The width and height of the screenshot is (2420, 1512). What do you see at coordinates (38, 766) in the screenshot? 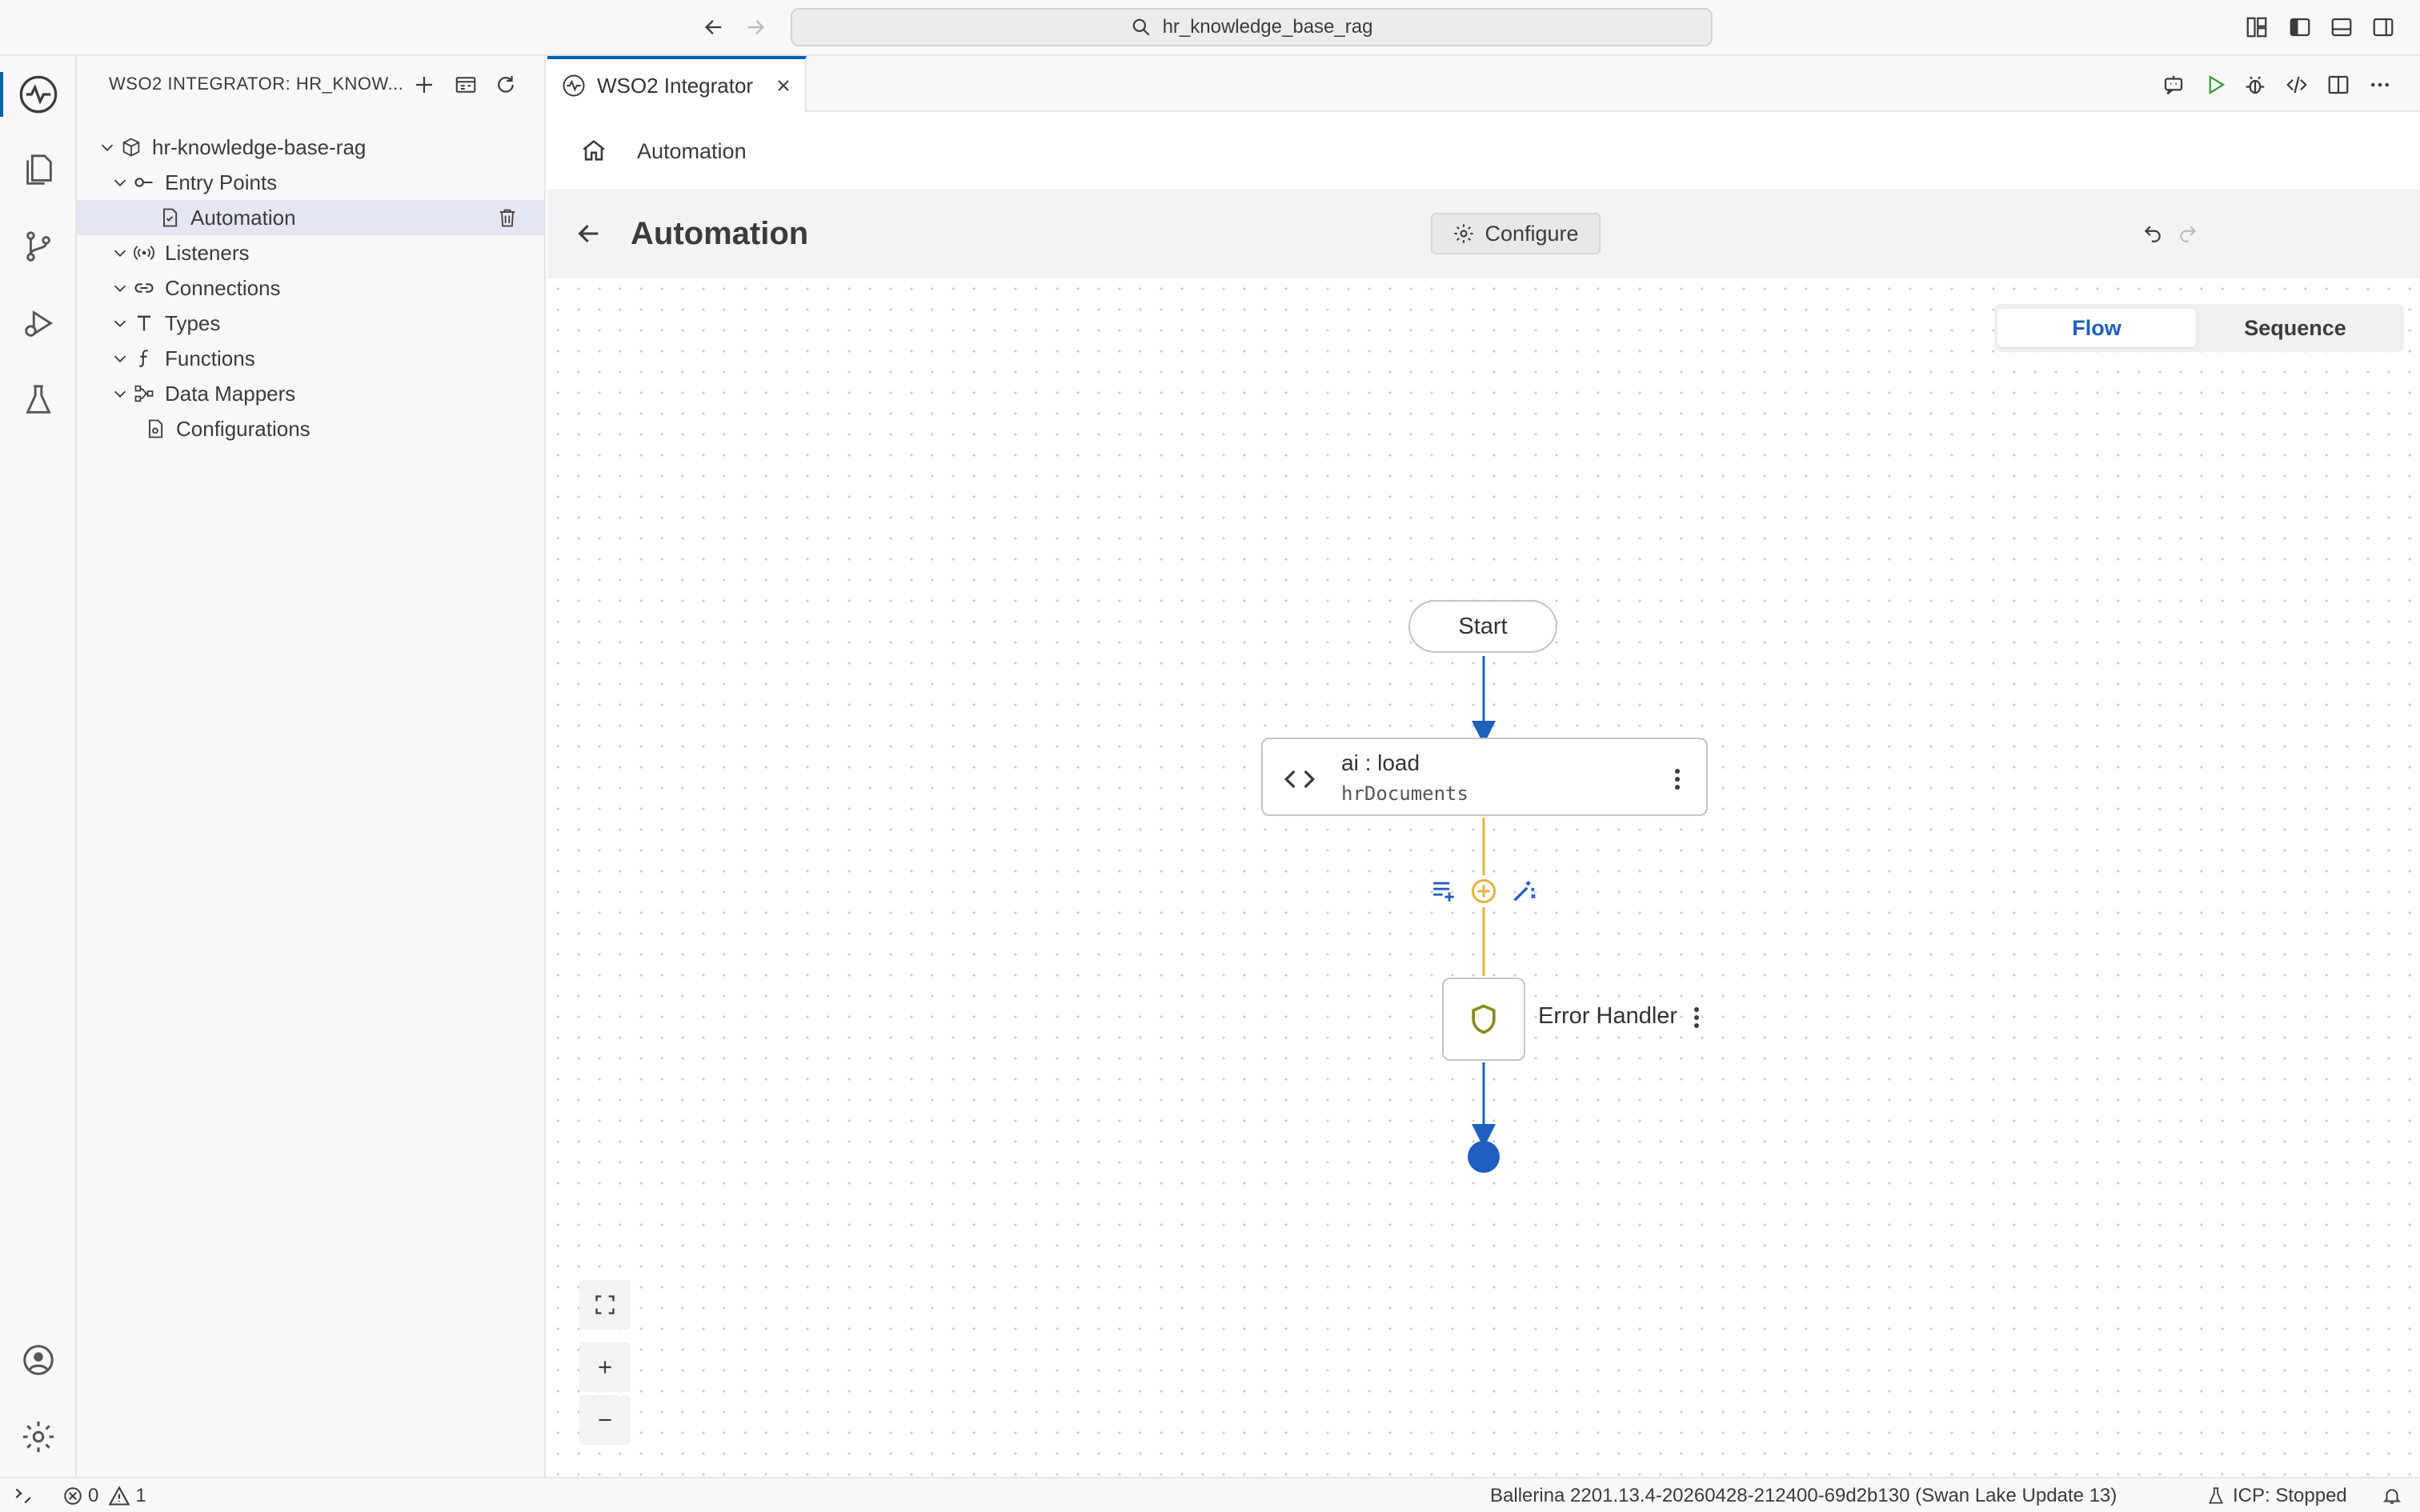
I see `activity-bar` at bounding box center [38, 766].